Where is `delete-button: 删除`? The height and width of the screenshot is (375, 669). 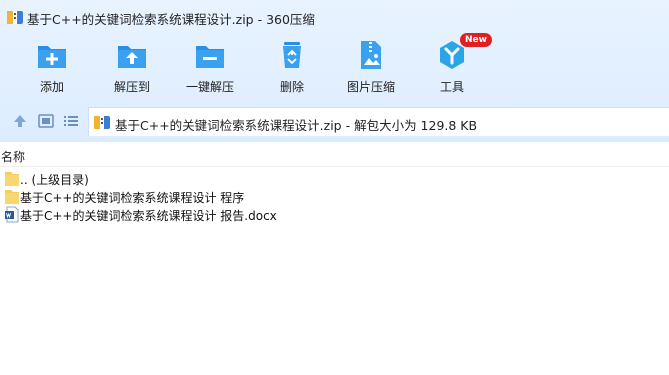
delete-button: 删除 is located at coordinates (292, 66).